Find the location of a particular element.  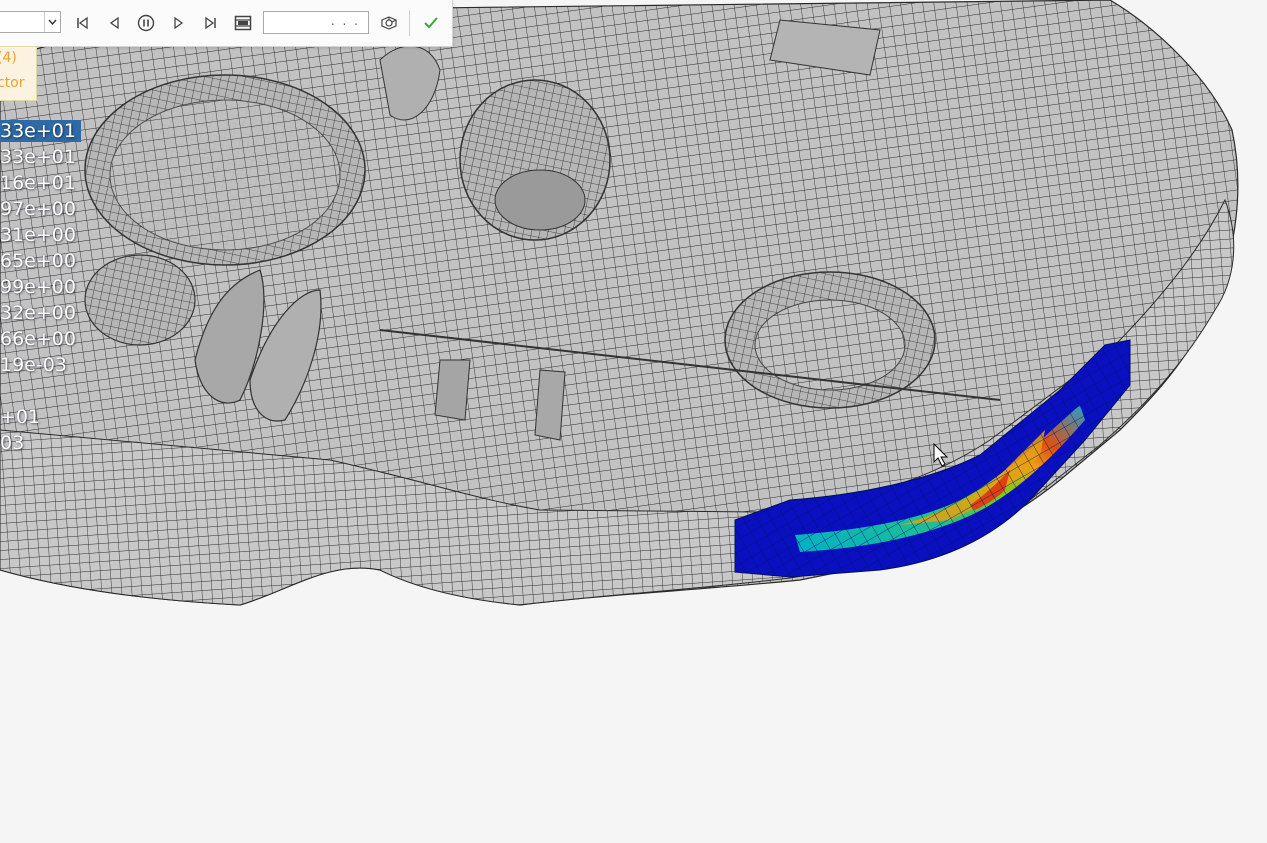

checkmark-icon is located at coordinates (431, 23).